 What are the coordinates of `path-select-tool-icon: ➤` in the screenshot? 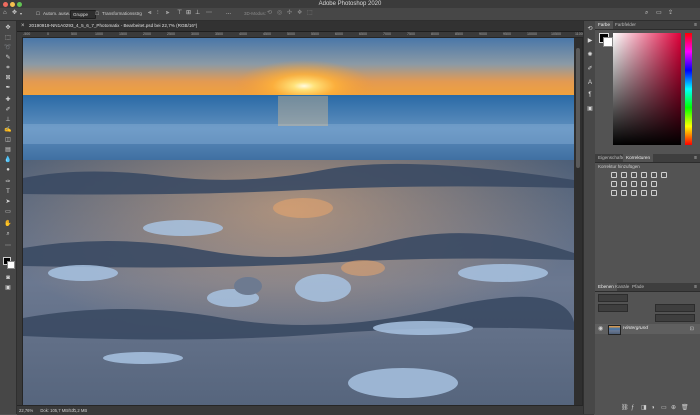 It's located at (8, 202).